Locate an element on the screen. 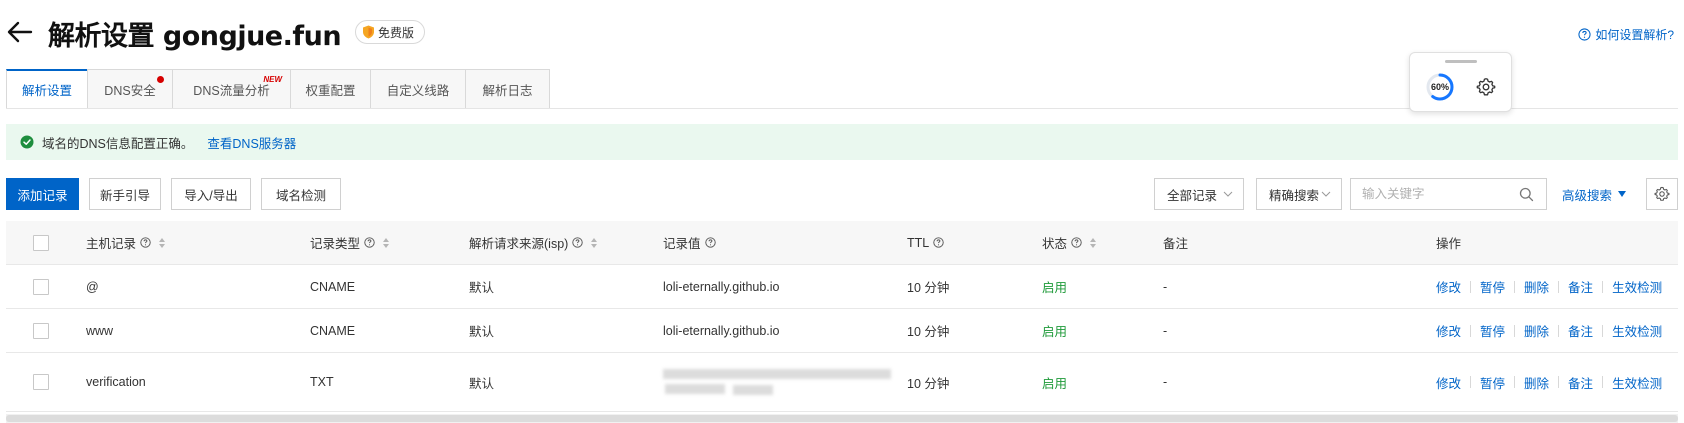 The width and height of the screenshot is (1684, 423). tab-dns-log: 解析日志 is located at coordinates (507, 89).